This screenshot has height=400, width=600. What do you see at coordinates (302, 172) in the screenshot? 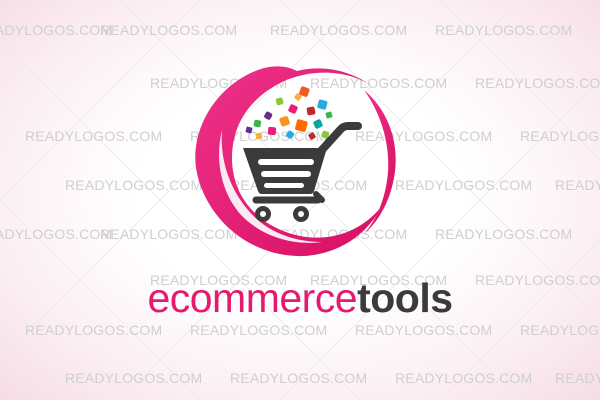
I see `shopping-cart-icon` at bounding box center [302, 172].